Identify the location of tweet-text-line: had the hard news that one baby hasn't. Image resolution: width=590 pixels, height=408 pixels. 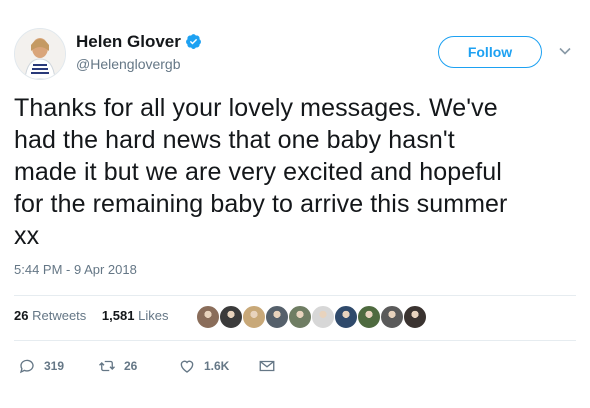
(234, 140).